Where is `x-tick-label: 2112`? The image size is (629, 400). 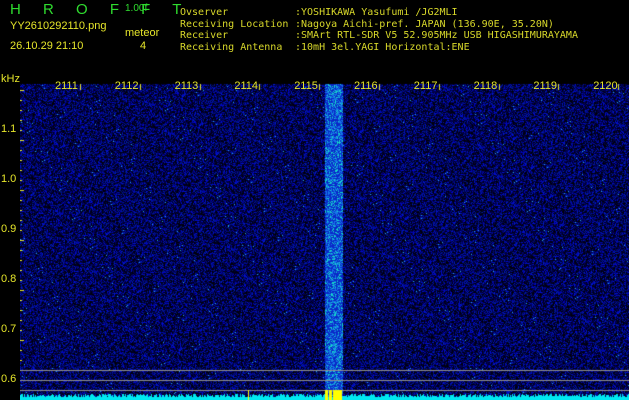 x-tick-label: 2112 is located at coordinates (126, 86).